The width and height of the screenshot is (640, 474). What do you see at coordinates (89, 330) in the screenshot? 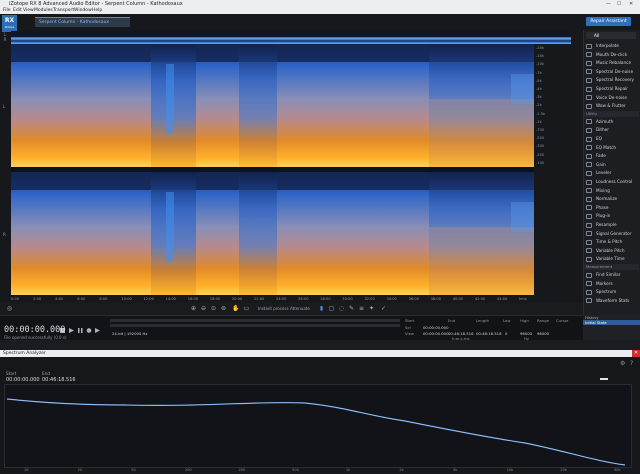
I see `record-icon` at bounding box center [89, 330].